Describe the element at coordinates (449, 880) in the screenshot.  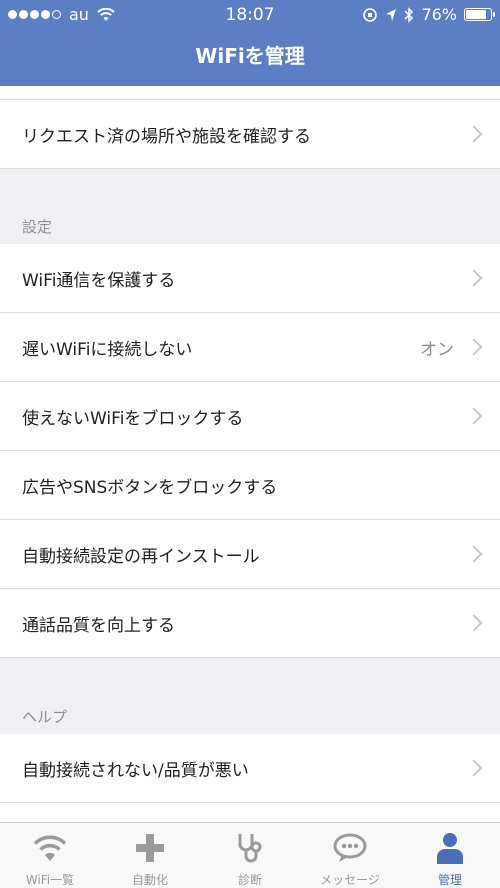
I see `tab-label: 管理` at that location.